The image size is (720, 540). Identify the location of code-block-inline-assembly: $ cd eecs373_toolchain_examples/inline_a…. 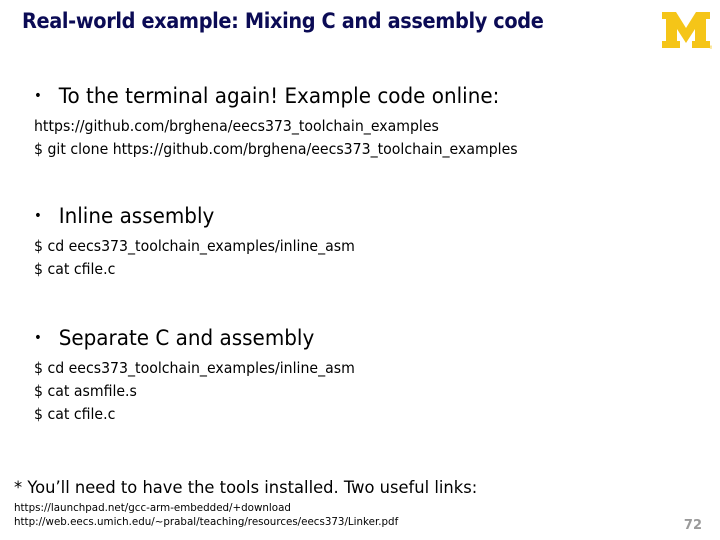
(194, 258).